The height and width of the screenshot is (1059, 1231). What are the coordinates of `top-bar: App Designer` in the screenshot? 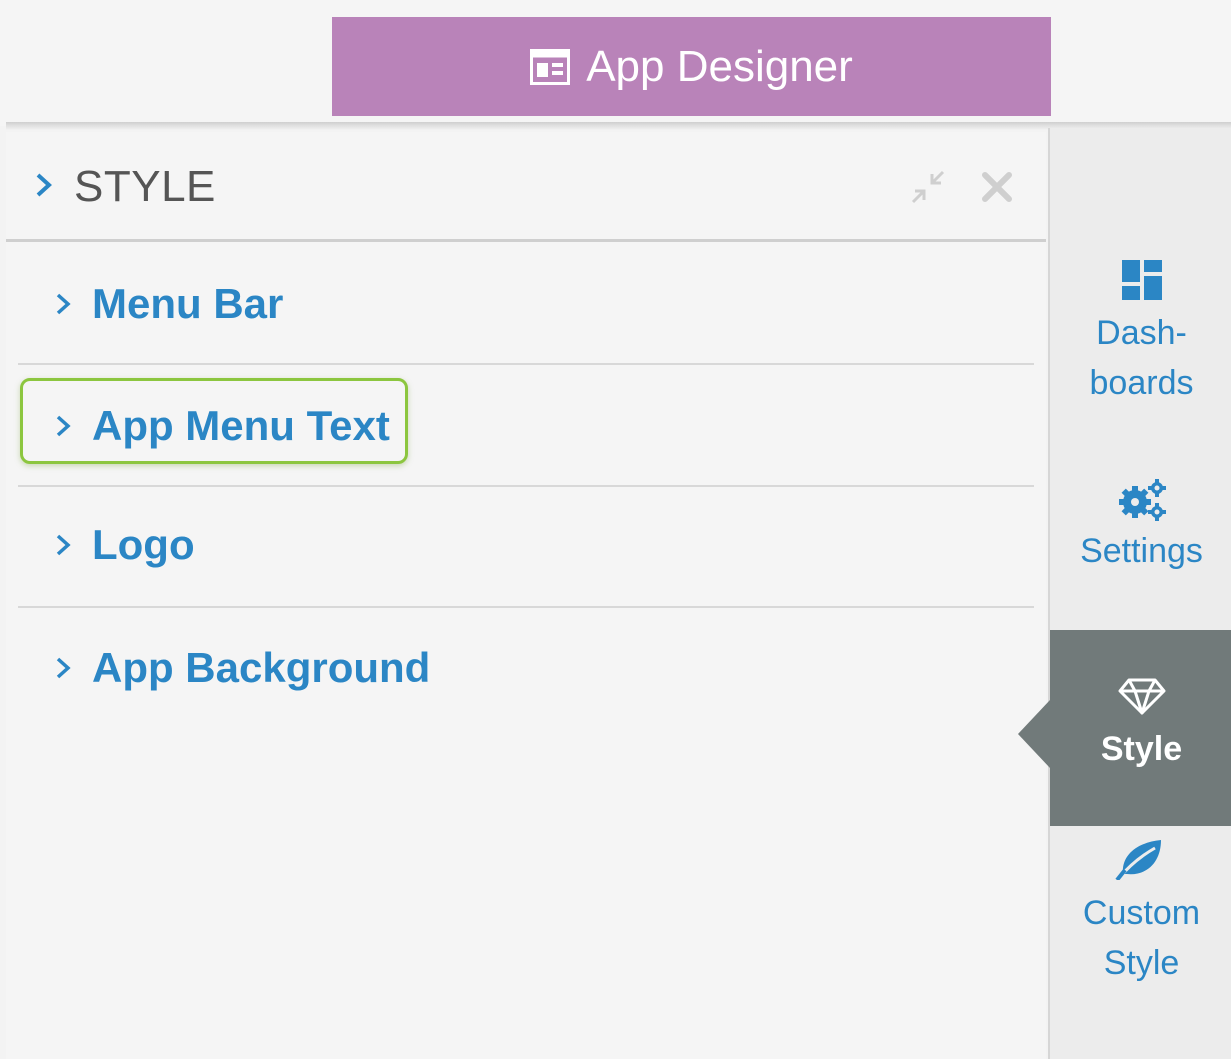 It's located at (615, 63).